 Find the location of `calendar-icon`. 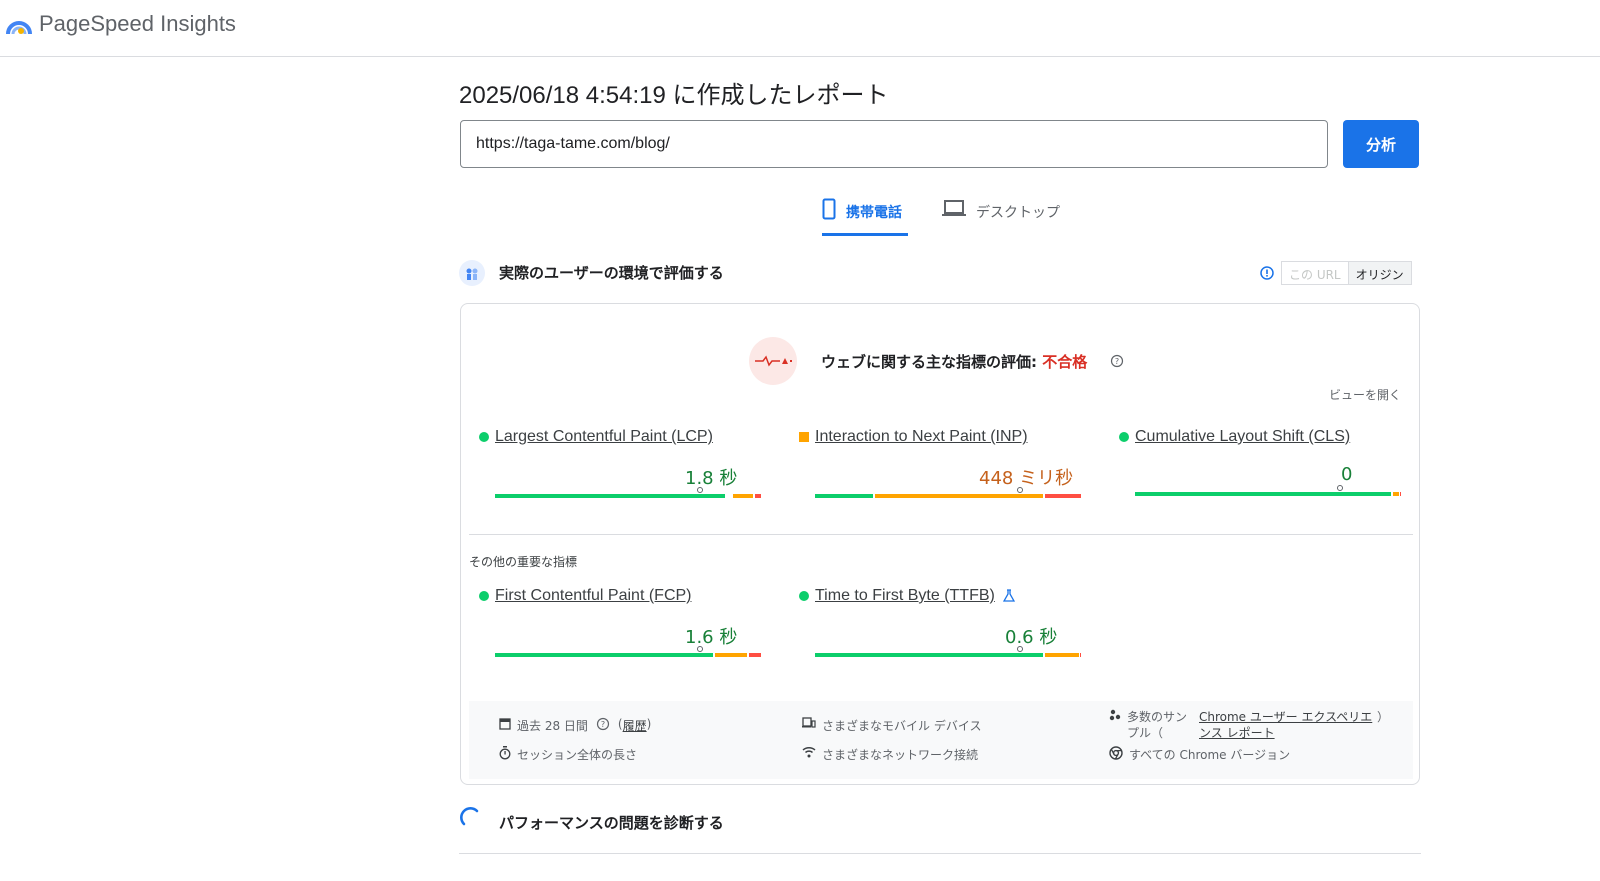

calendar-icon is located at coordinates (505, 724).